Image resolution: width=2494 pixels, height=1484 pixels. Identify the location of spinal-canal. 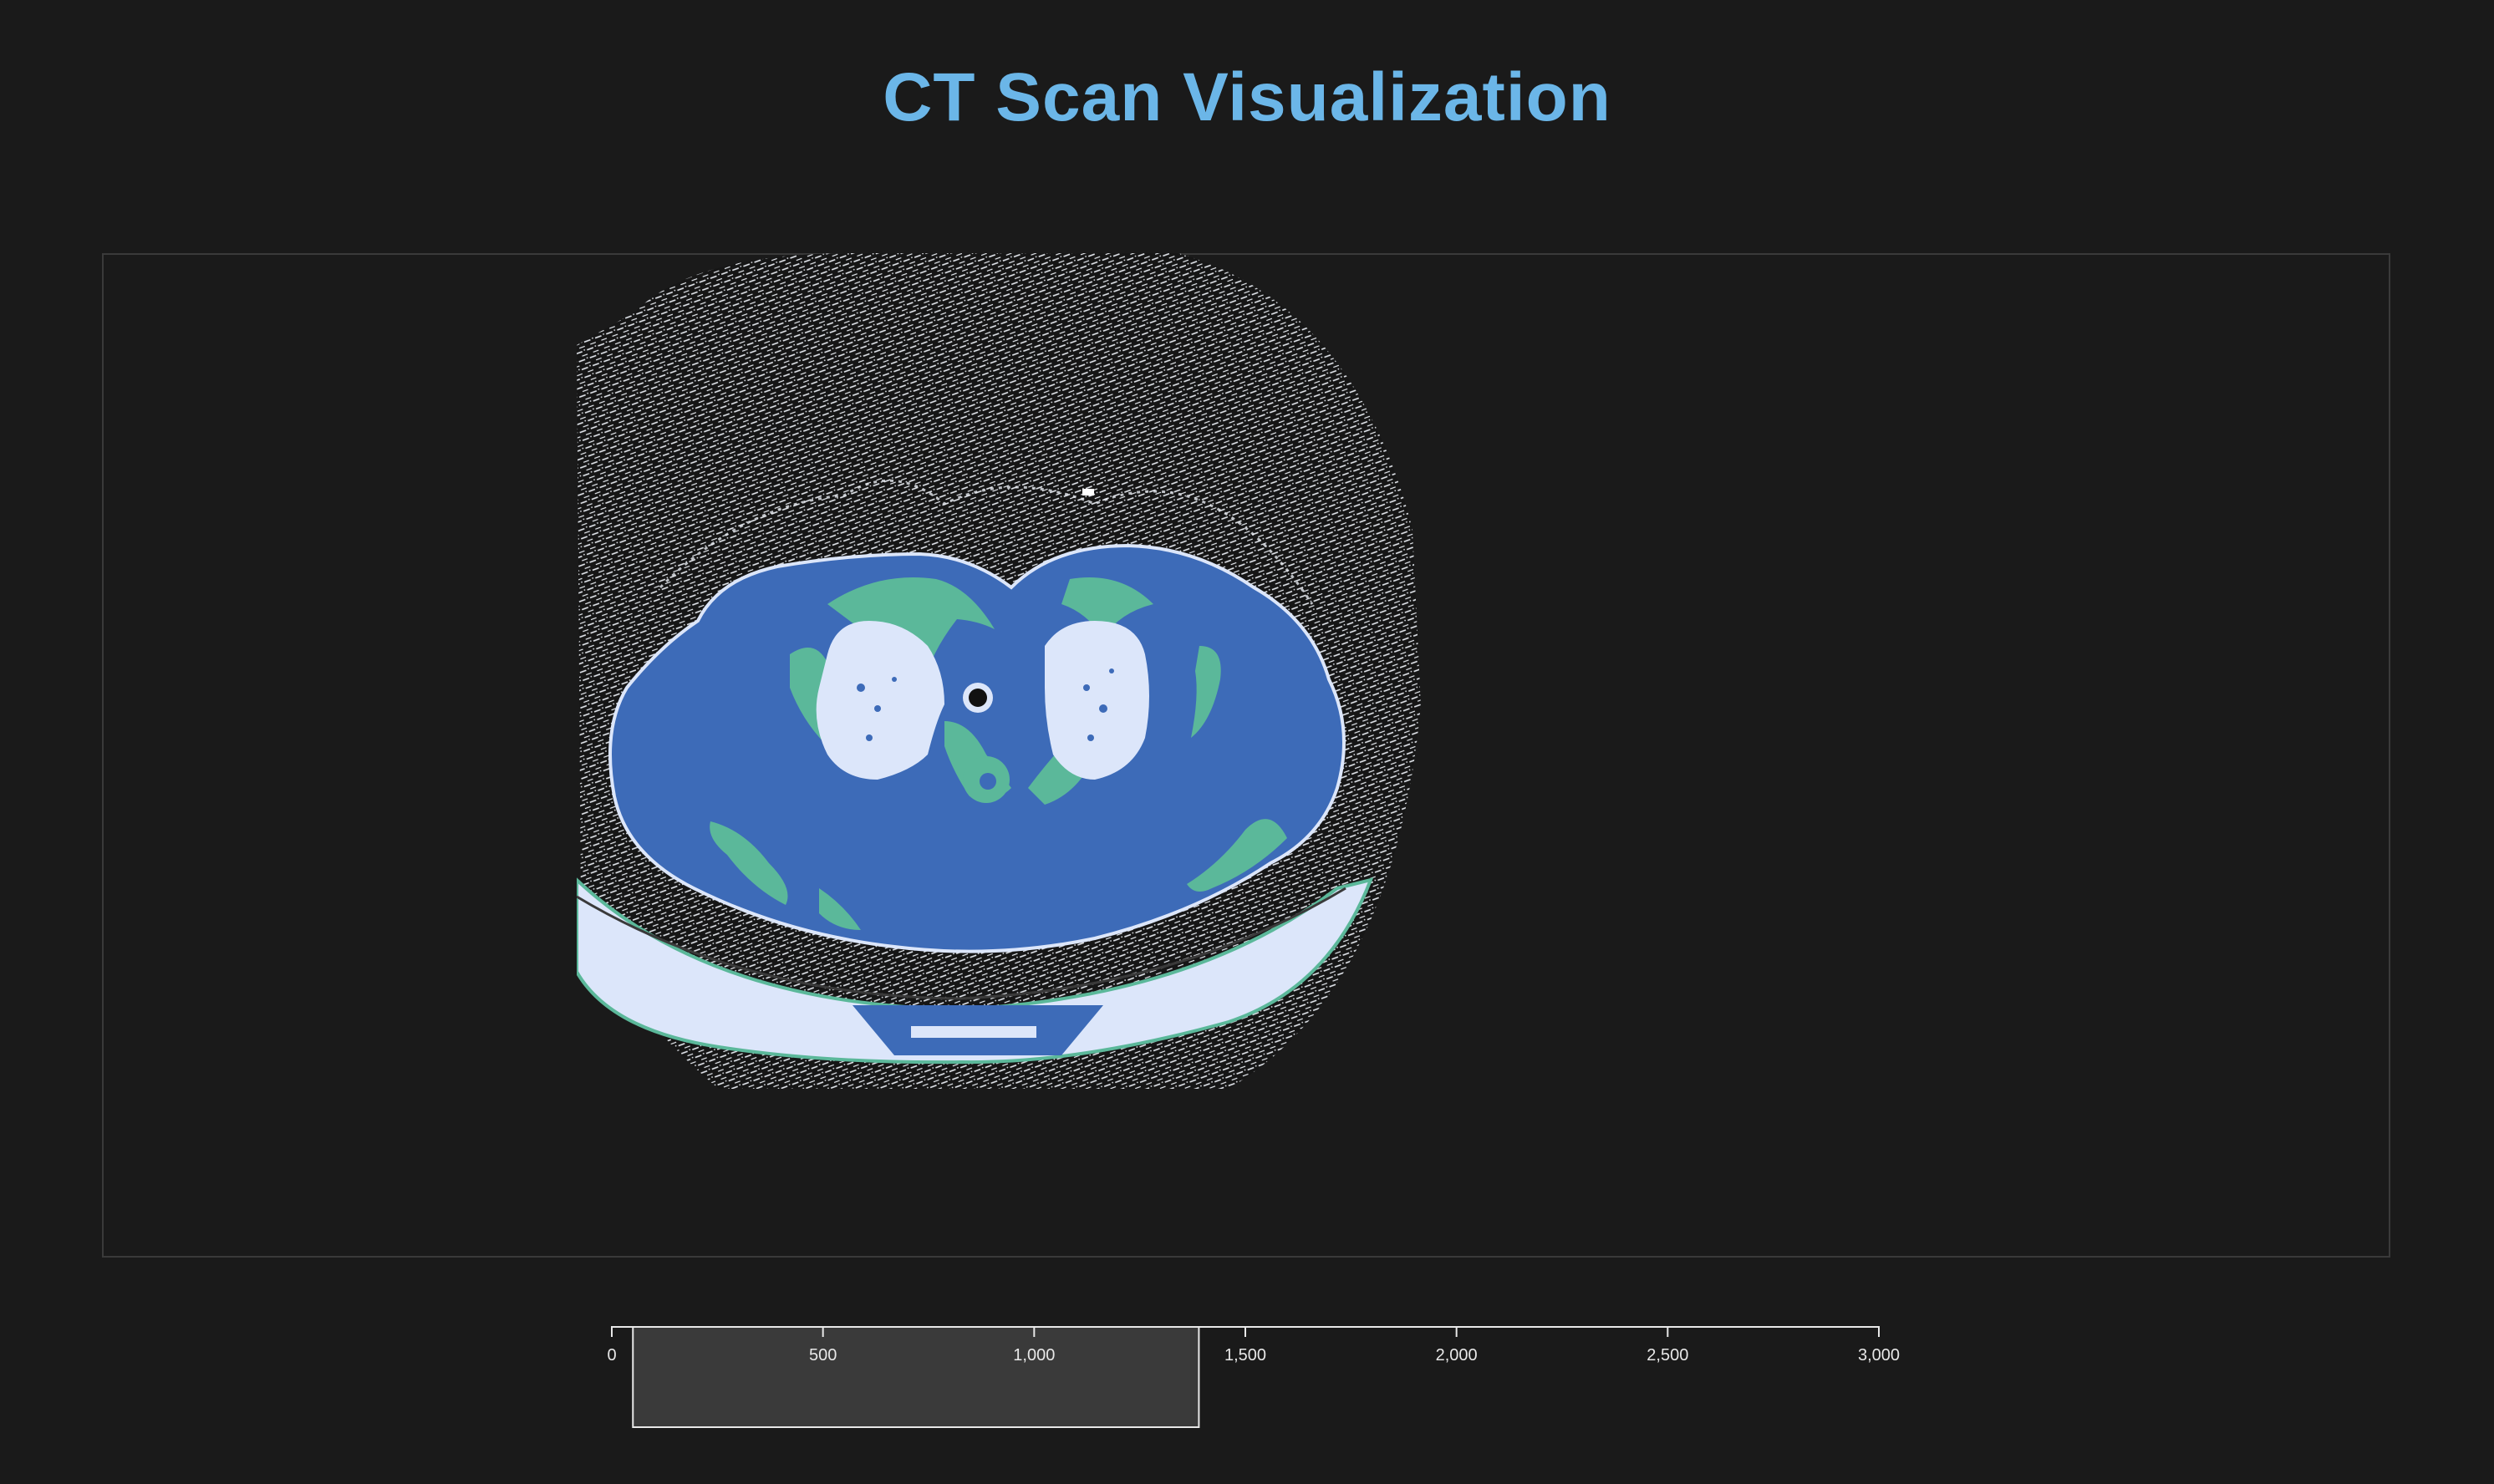
(988, 781).